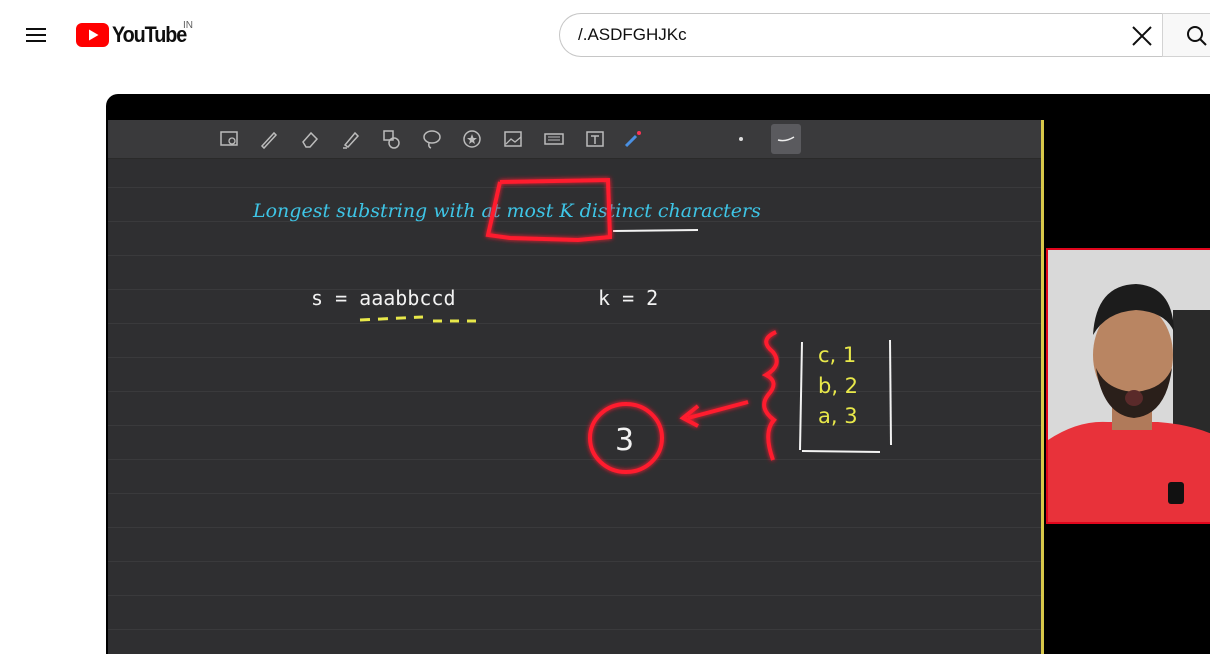  What do you see at coordinates (714, 414) in the screenshot?
I see `arrow-mark` at bounding box center [714, 414].